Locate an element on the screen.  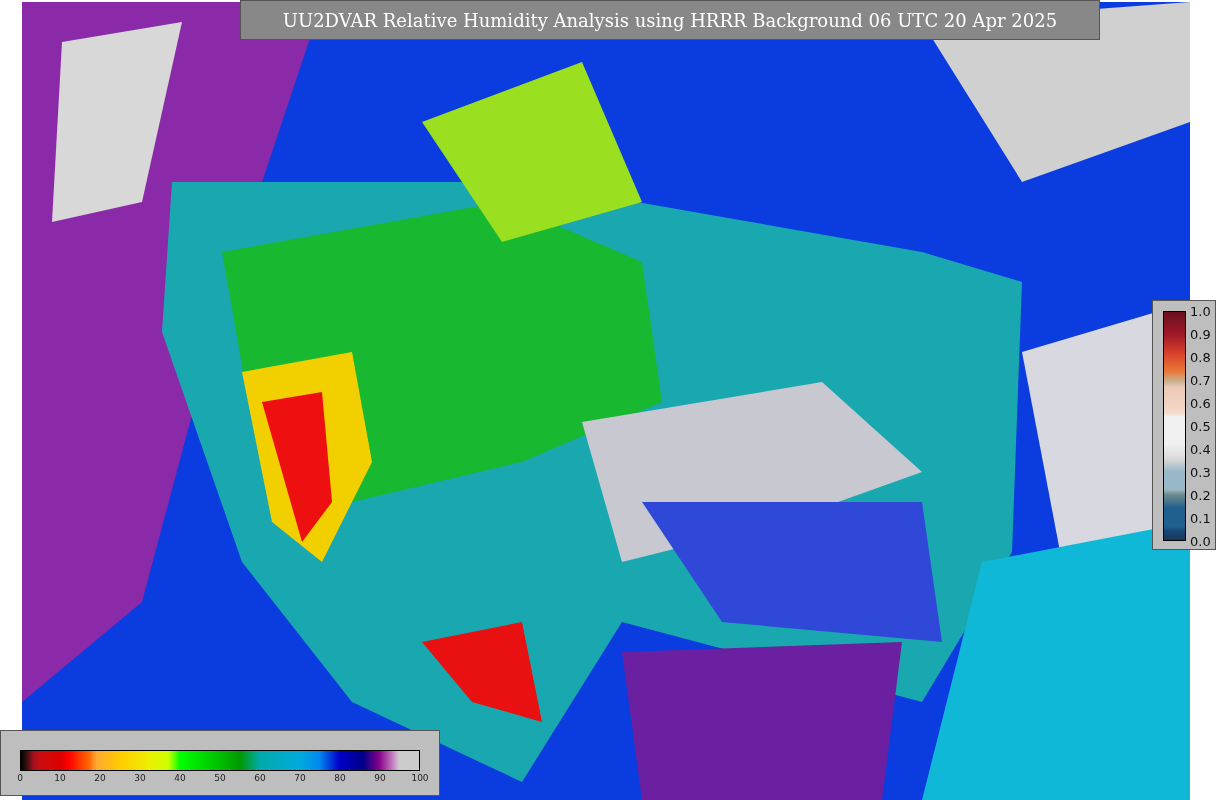
colorbar-tick-label: 90 is located at coordinates (380, 778).